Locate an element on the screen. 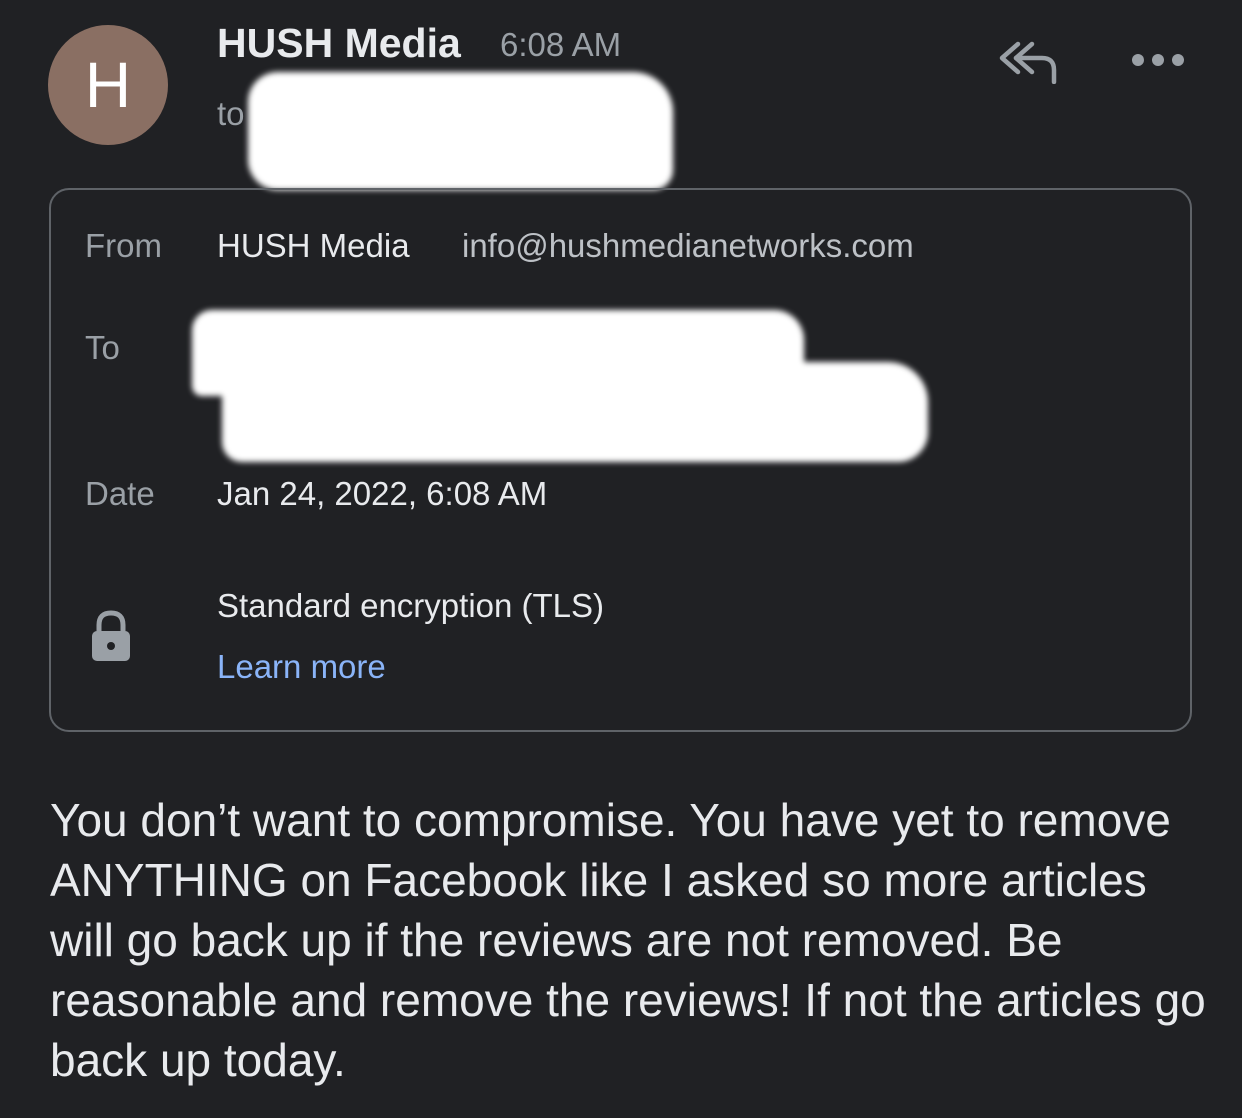  avatar-letter: H is located at coordinates (108, 85).